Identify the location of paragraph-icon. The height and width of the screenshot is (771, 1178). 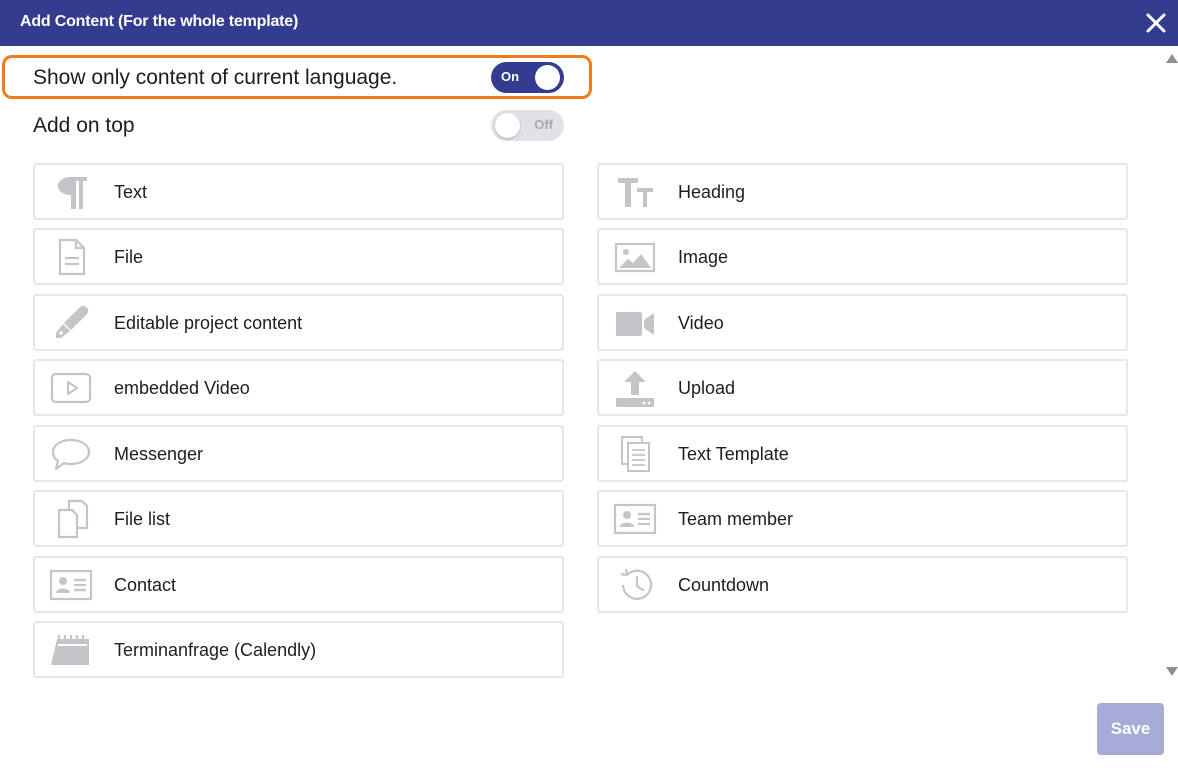
(71, 192).